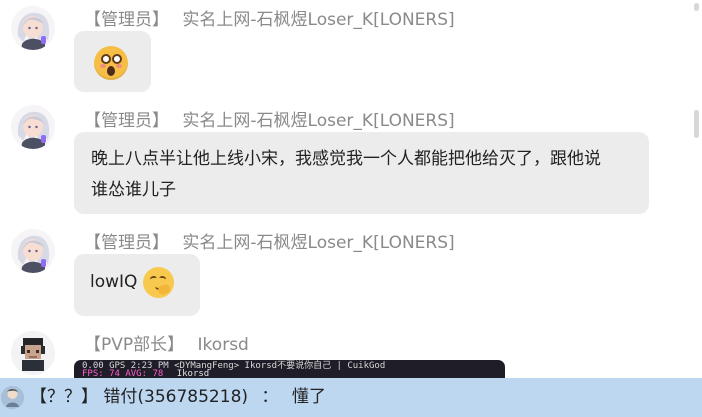 The width and height of the screenshot is (702, 417). What do you see at coordinates (193, 374) in the screenshot?
I see `preview-name: Ikorsd` at bounding box center [193, 374].